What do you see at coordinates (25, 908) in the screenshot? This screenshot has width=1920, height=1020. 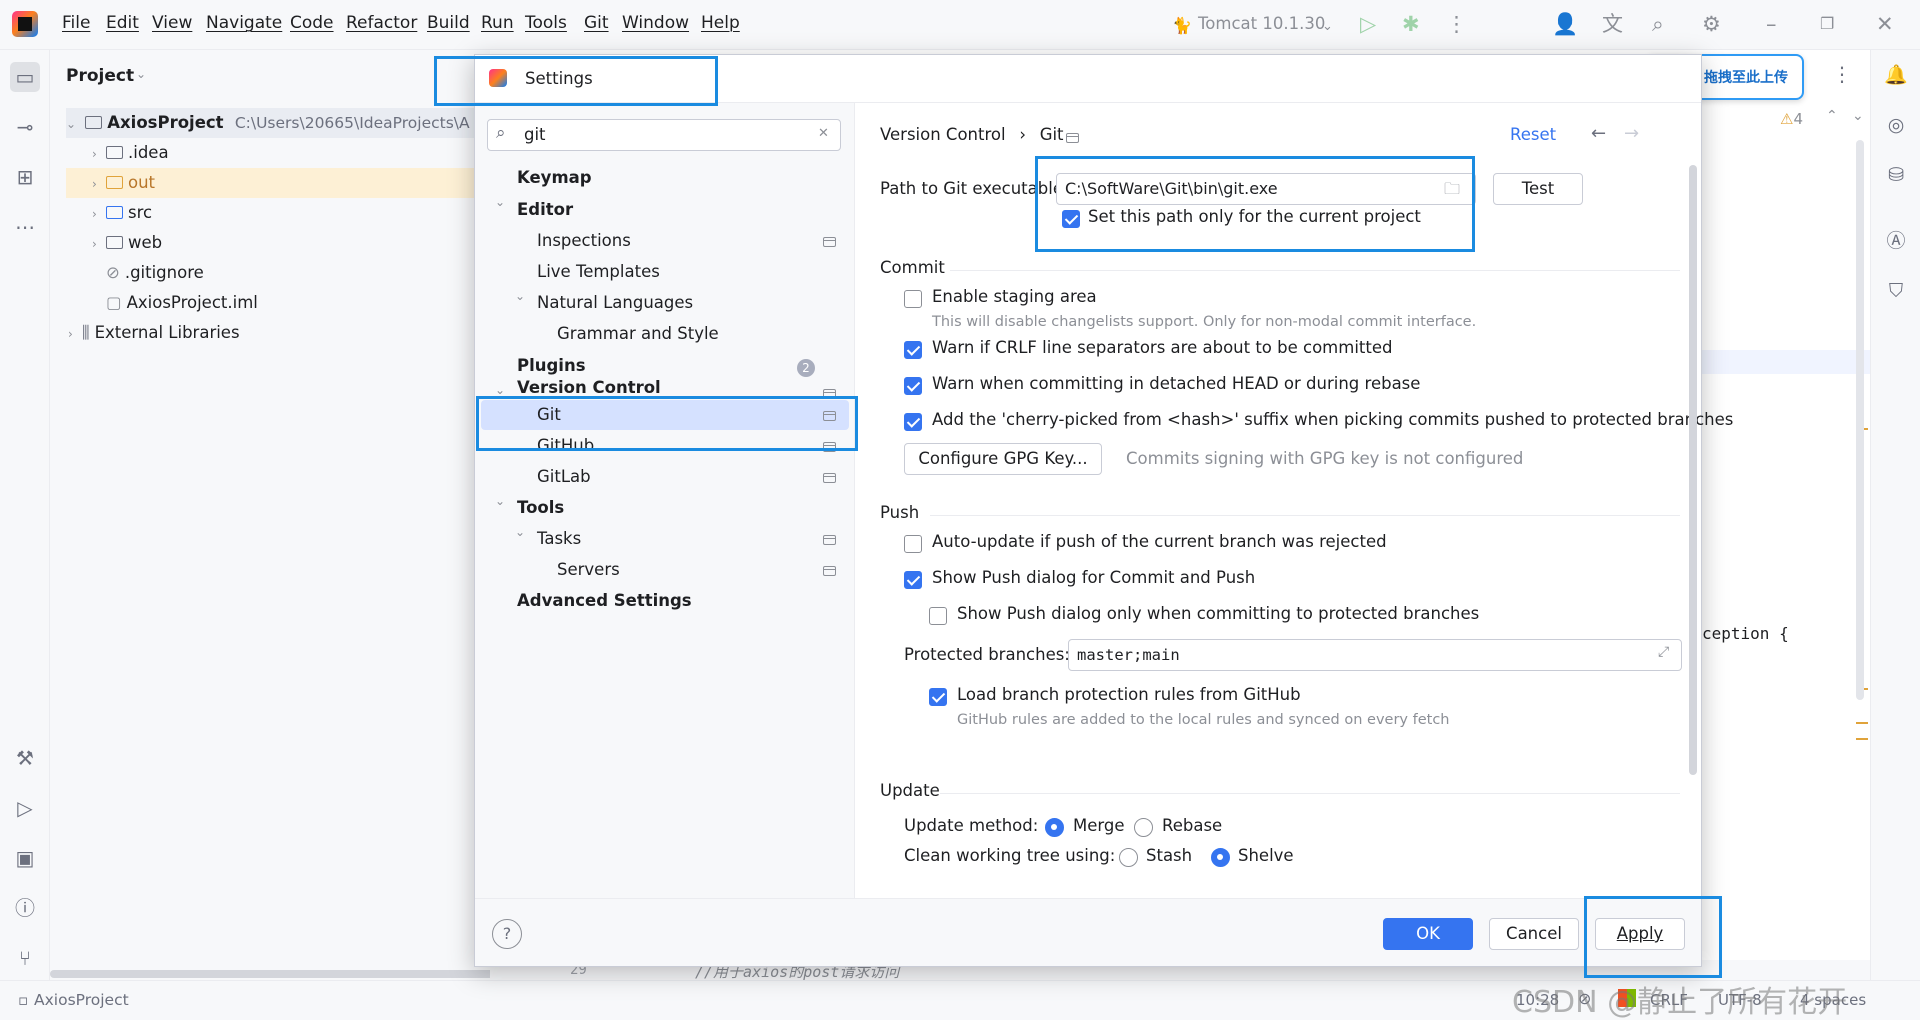 I see `problems-icon: ⓘ` at bounding box center [25, 908].